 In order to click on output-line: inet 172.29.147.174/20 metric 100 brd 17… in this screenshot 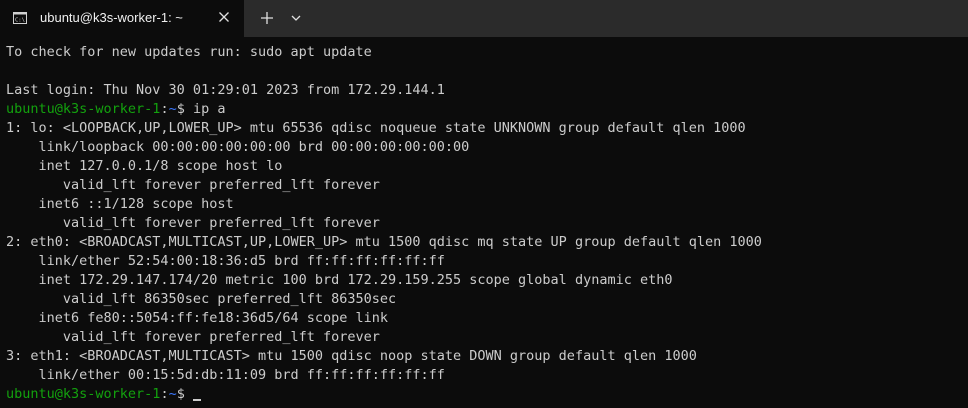, I will do `click(339, 280)`.